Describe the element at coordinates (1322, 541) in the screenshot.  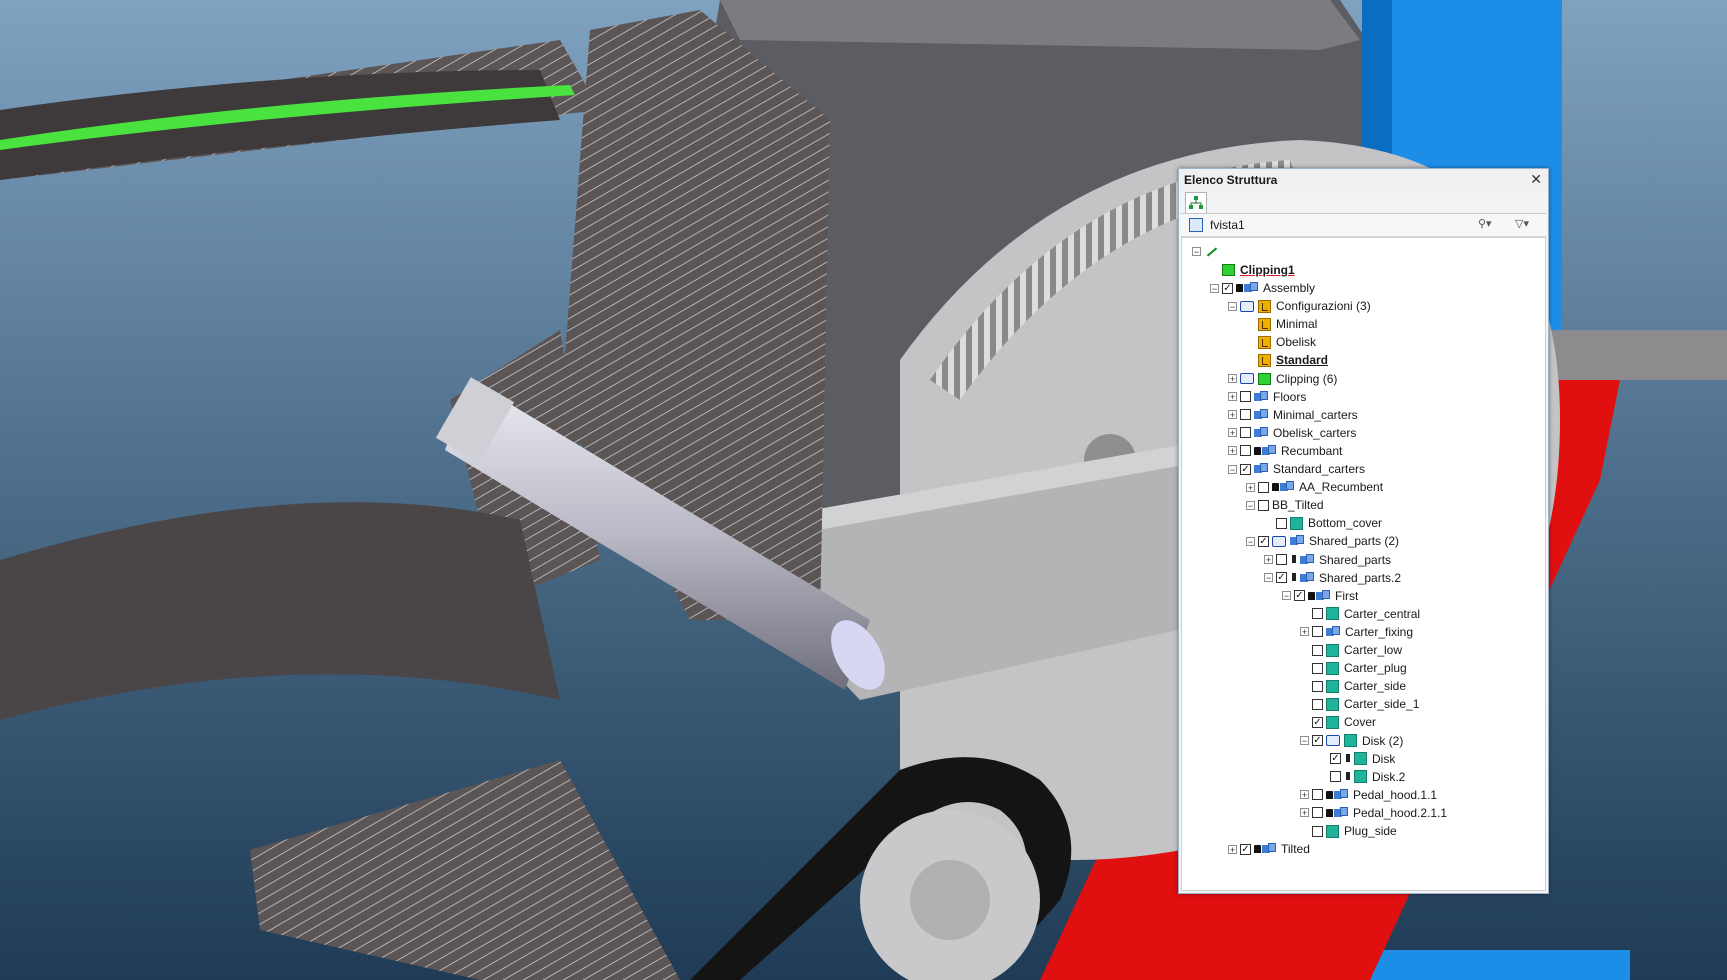
I see `tree-item: − ✓ Shared_parts (2)` at that location.